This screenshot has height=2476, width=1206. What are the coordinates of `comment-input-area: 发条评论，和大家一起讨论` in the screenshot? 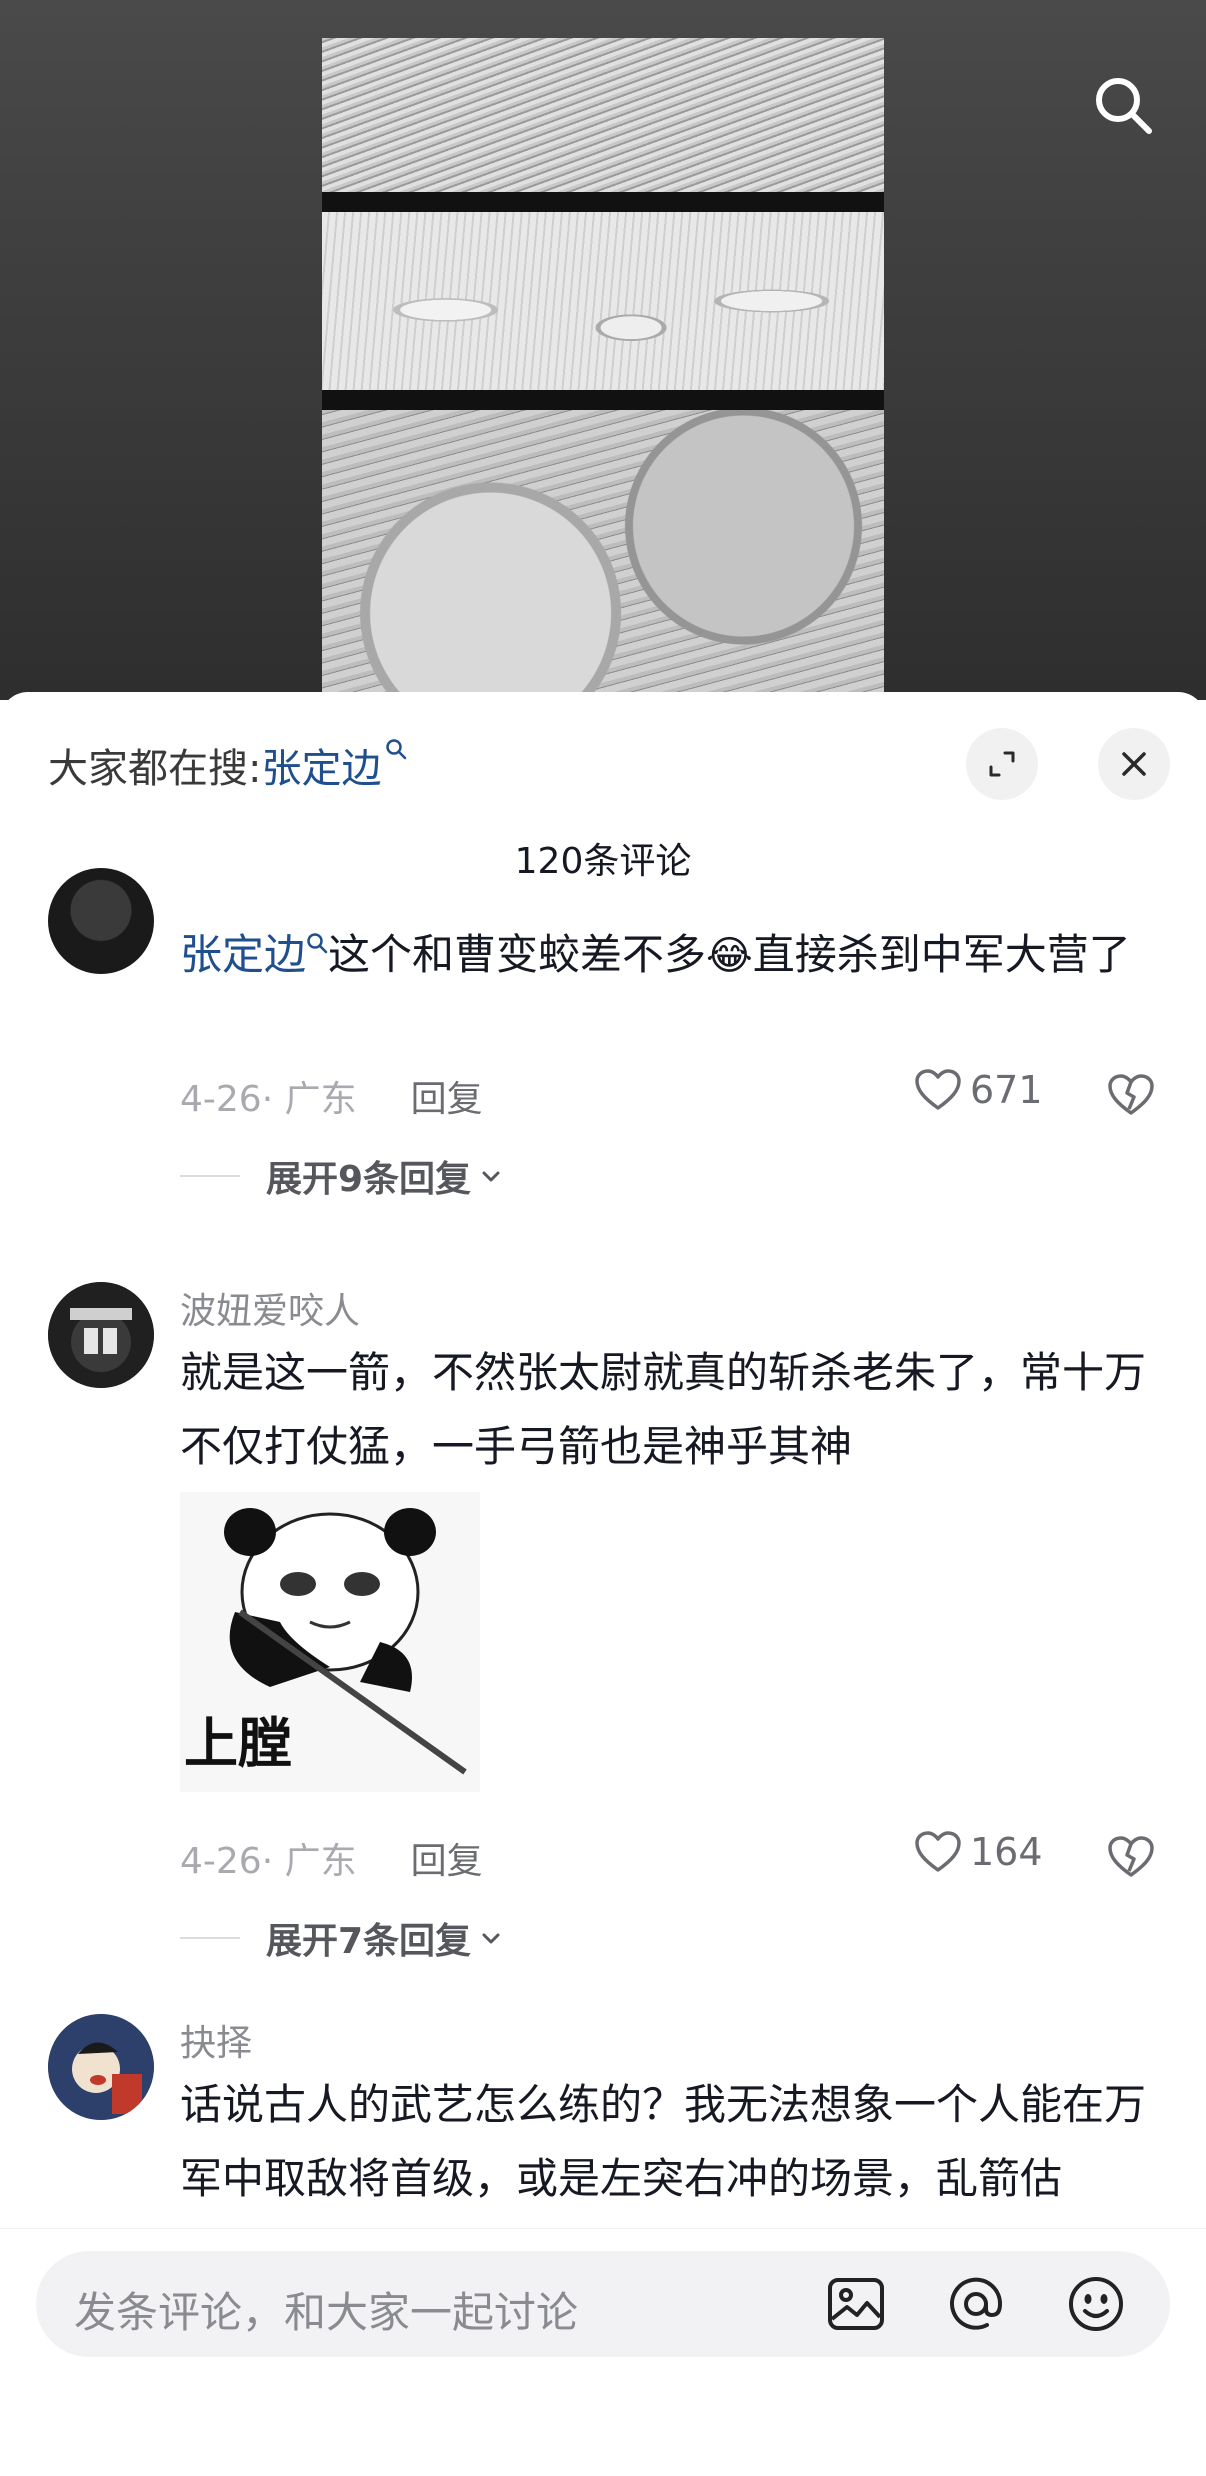 It's located at (603, 2352).